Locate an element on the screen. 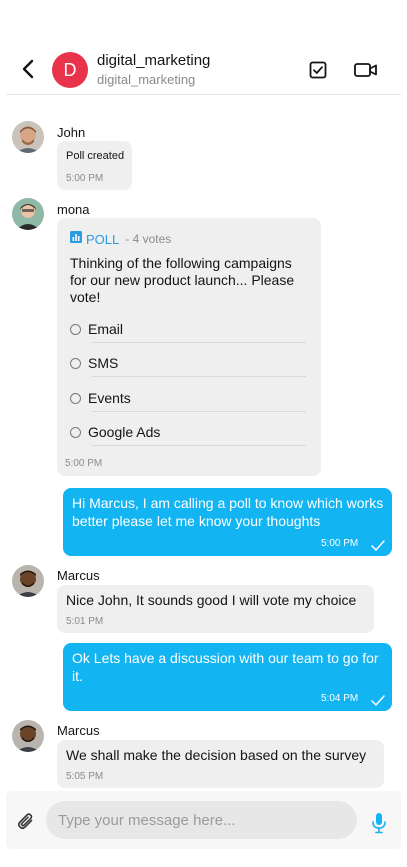 This screenshot has width=407, height=867. chat-subtitle: digital_marketing is located at coordinates (146, 79).